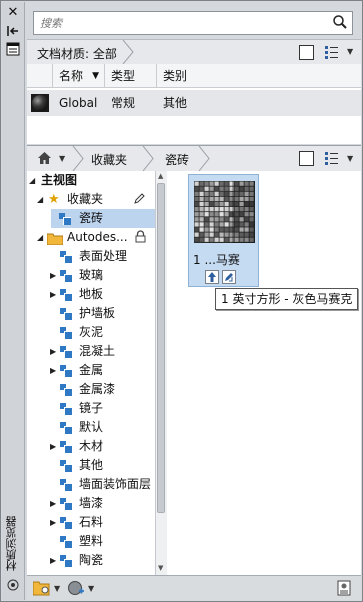 Image resolution: width=363 pixels, height=602 pixels. What do you see at coordinates (77, 53) in the screenshot?
I see `document-materials-filter: 文档材质: 全部` at bounding box center [77, 53].